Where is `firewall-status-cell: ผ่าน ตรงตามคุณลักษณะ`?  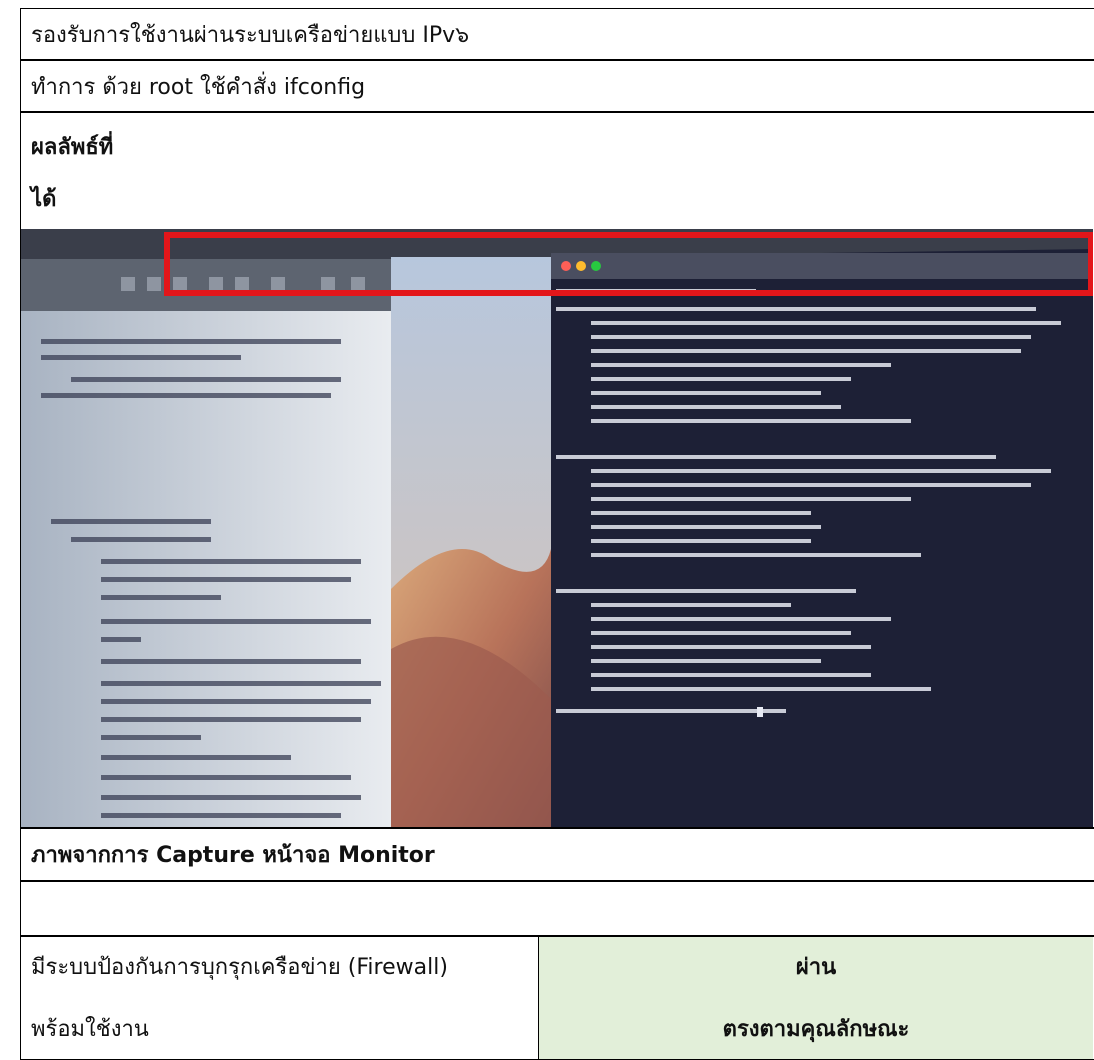
firewall-status-cell: ผ่าน ตรงตามคุณลักษณะ is located at coordinates (816, 998).